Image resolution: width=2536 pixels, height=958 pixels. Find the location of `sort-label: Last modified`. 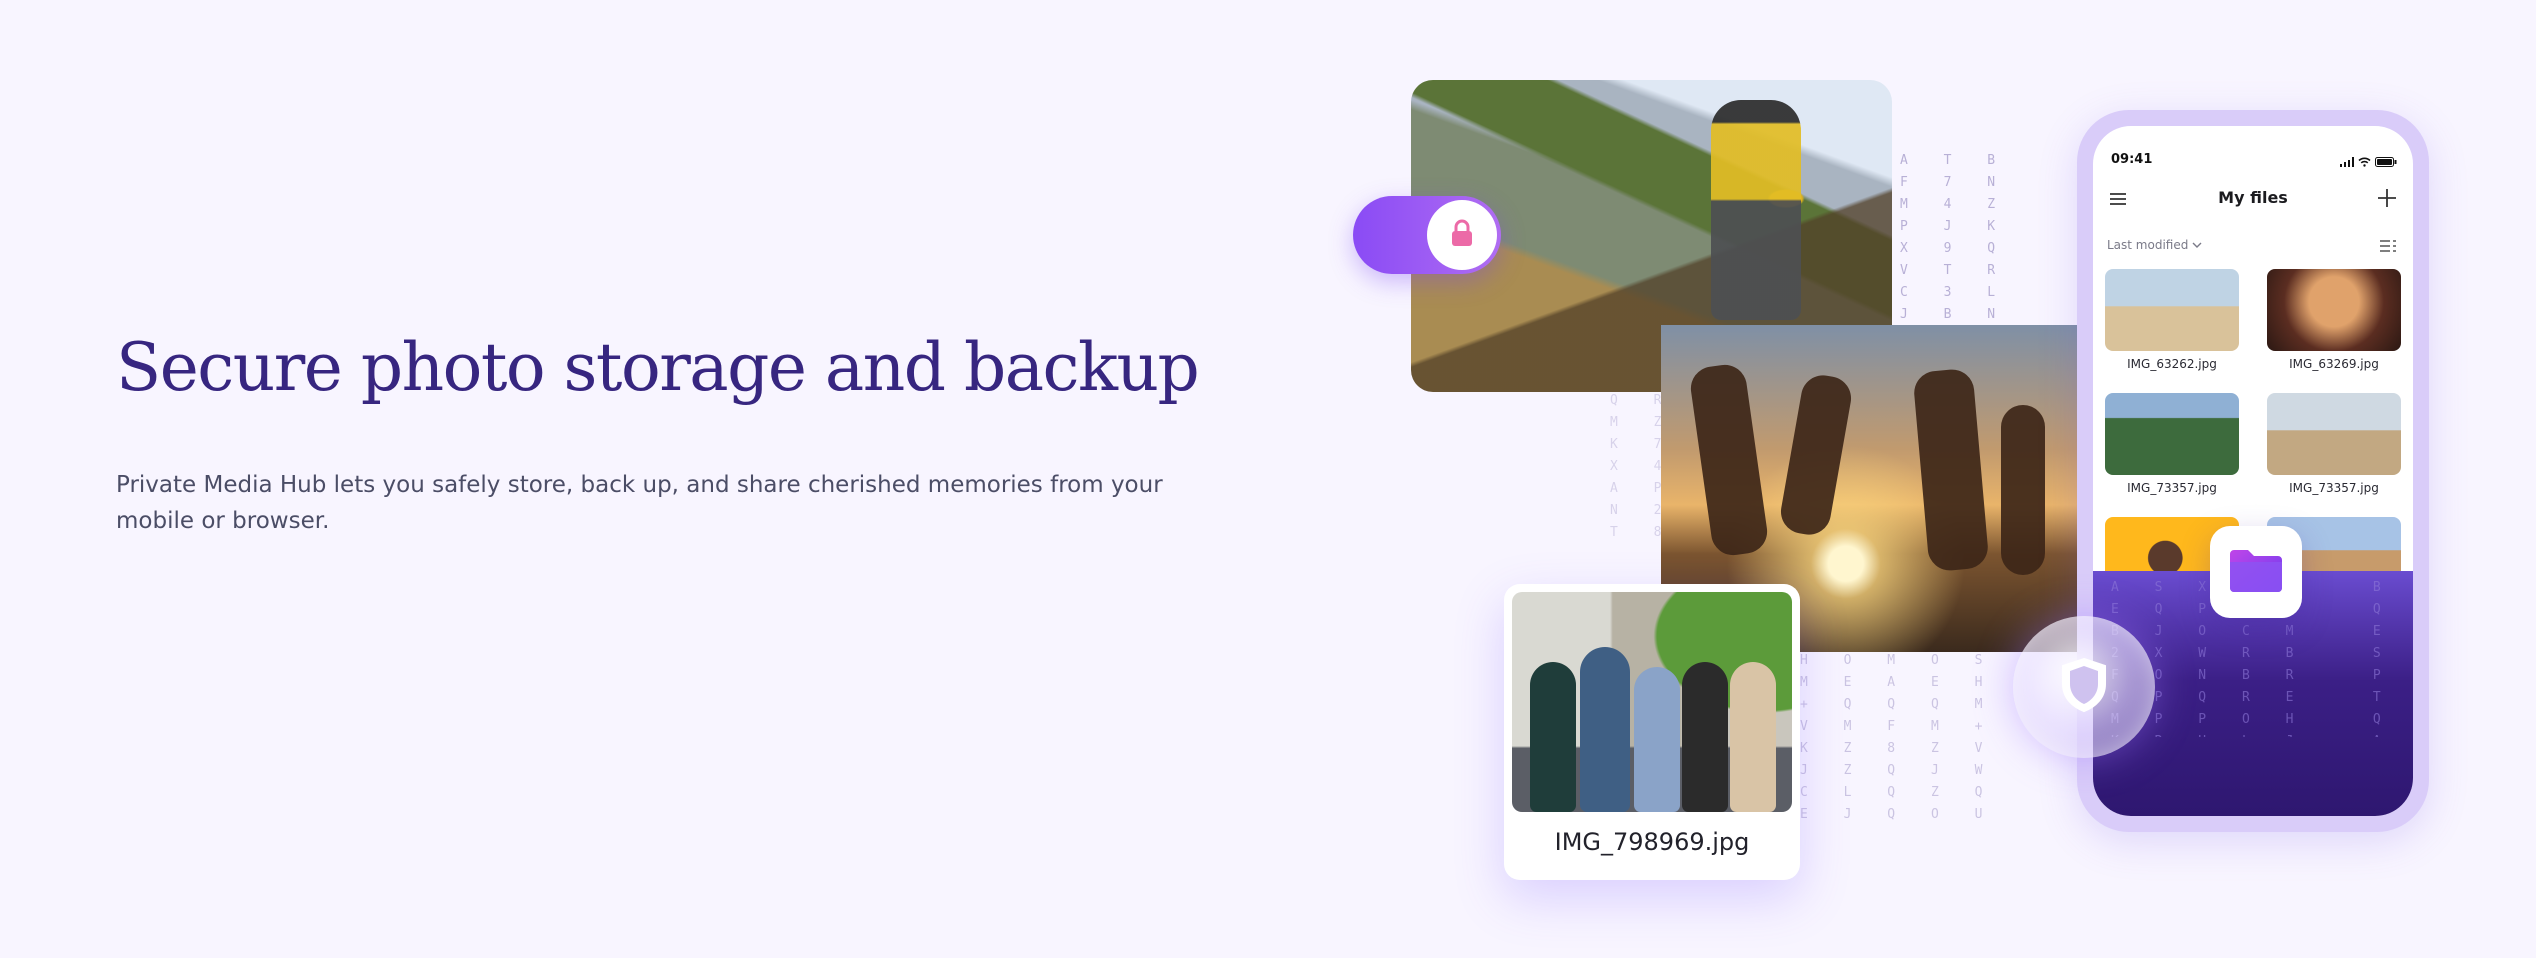

sort-label: Last modified is located at coordinates (2148, 245).